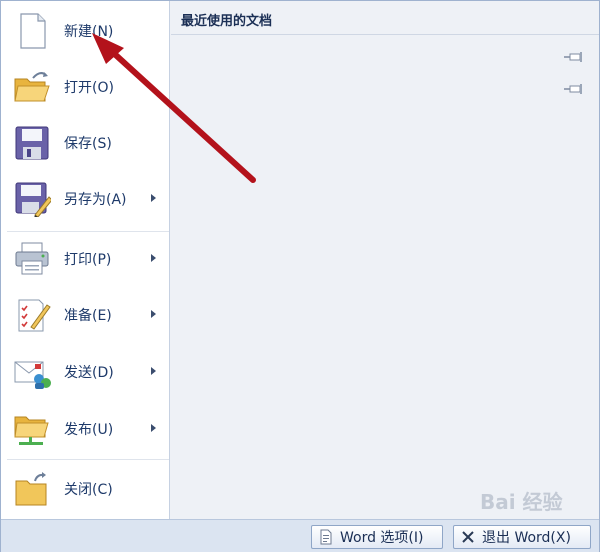 This screenshot has height=552, width=600. I want to click on menu-item-new: 新建(N), so click(85, 31).